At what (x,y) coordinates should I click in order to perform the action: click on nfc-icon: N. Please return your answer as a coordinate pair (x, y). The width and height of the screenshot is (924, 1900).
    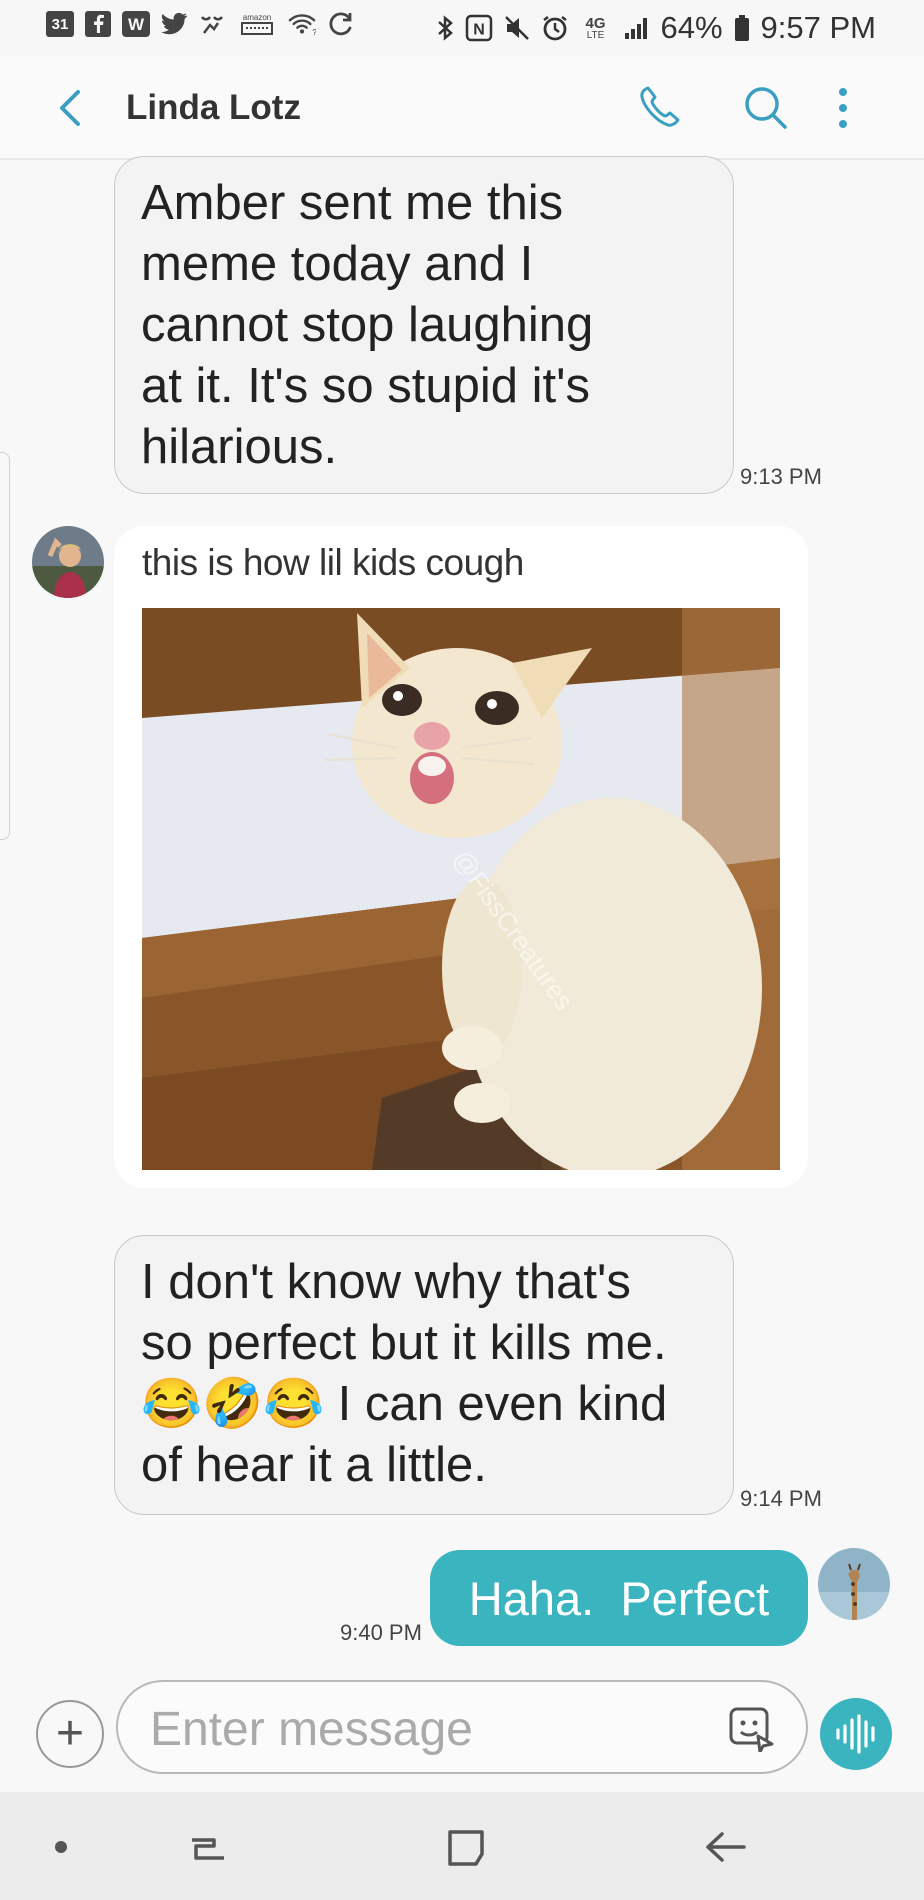
    Looking at the image, I should click on (479, 28).